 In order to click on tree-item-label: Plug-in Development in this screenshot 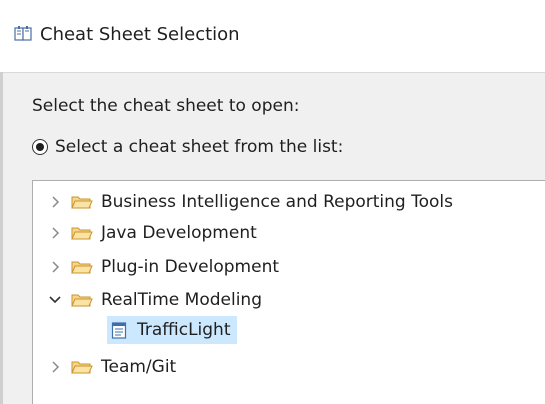, I will do `click(190, 267)`.